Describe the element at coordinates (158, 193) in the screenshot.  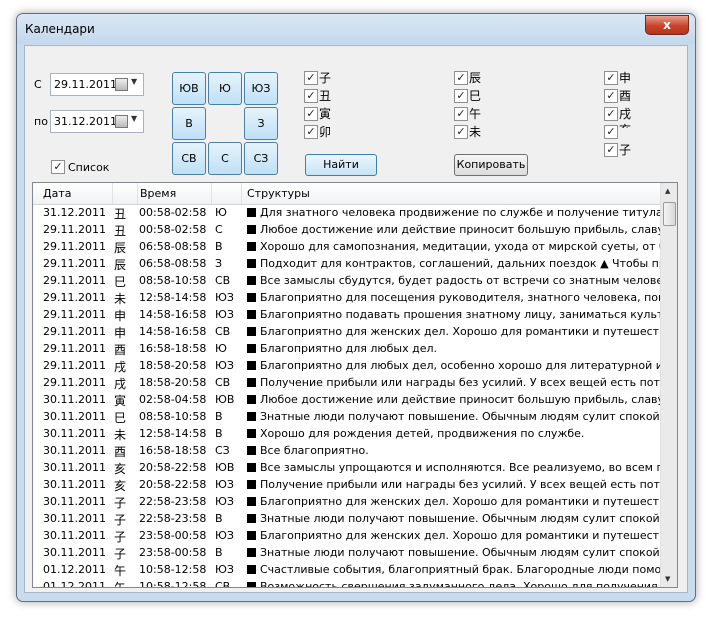
I see `column-header-time: Время` at that location.